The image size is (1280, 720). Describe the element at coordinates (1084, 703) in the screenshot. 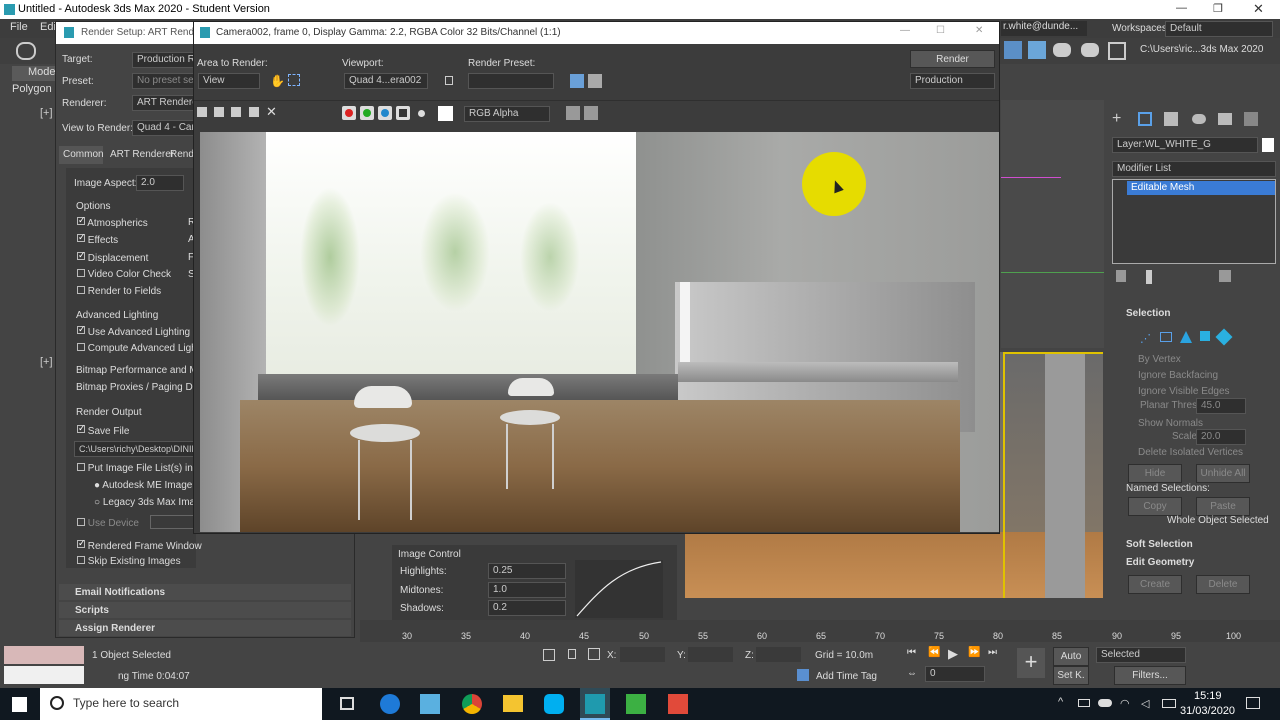

I see `battery-icon` at that location.